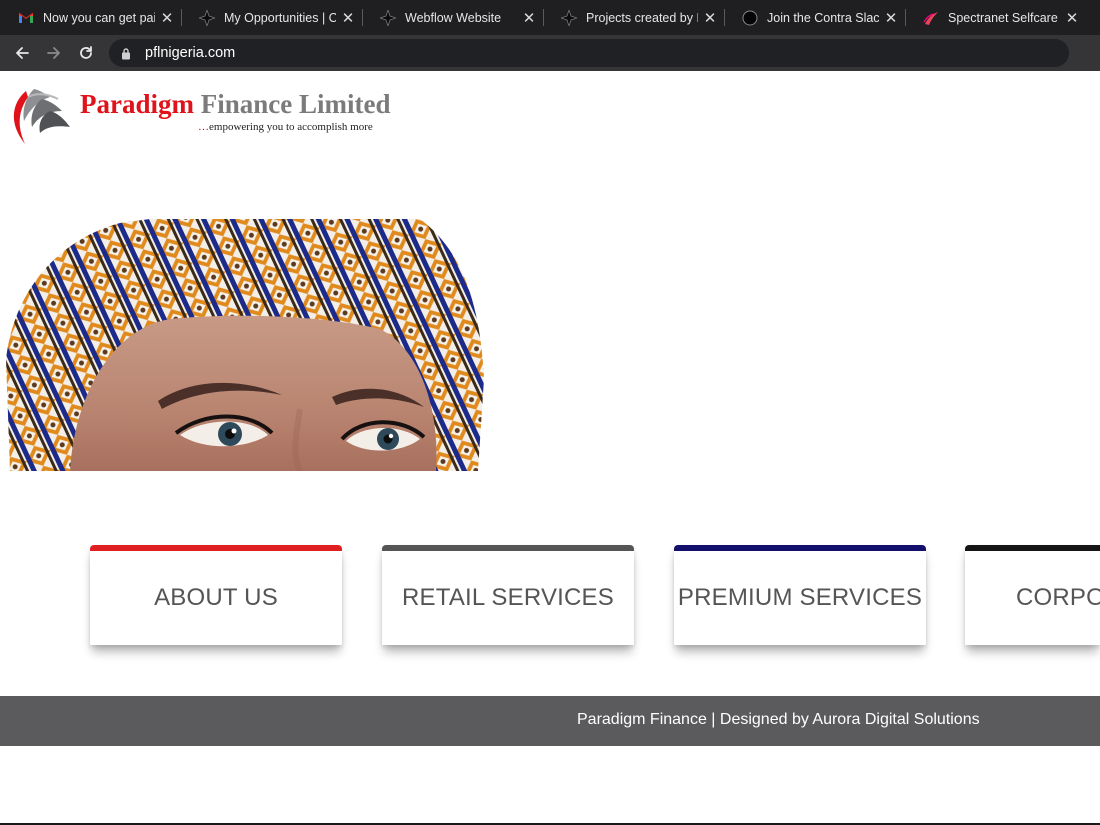 The height and width of the screenshot is (825, 1100). I want to click on tab-title: Join the Contra Slack, so click(823, 17).